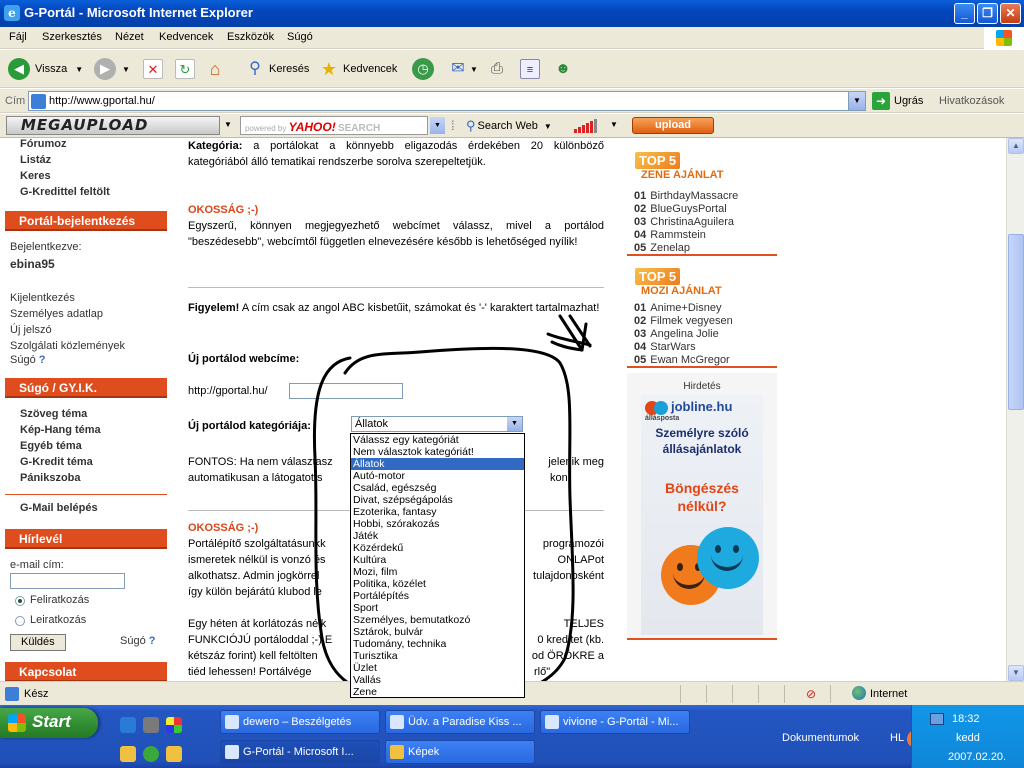  What do you see at coordinates (56, 462) in the screenshot?
I see `faq-gkredit-topic: G-Kredit téma` at bounding box center [56, 462].